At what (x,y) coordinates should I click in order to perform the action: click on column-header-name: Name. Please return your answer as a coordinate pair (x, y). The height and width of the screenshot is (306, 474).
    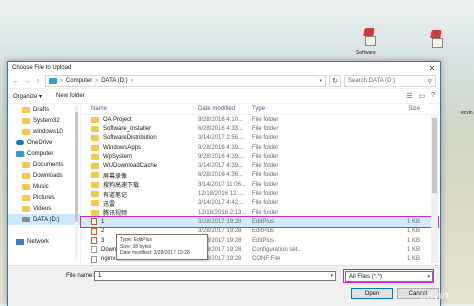
    Looking at the image, I should click on (139, 109).